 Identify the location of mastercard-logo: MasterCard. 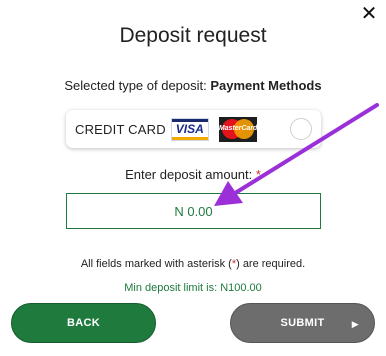
(237, 129).